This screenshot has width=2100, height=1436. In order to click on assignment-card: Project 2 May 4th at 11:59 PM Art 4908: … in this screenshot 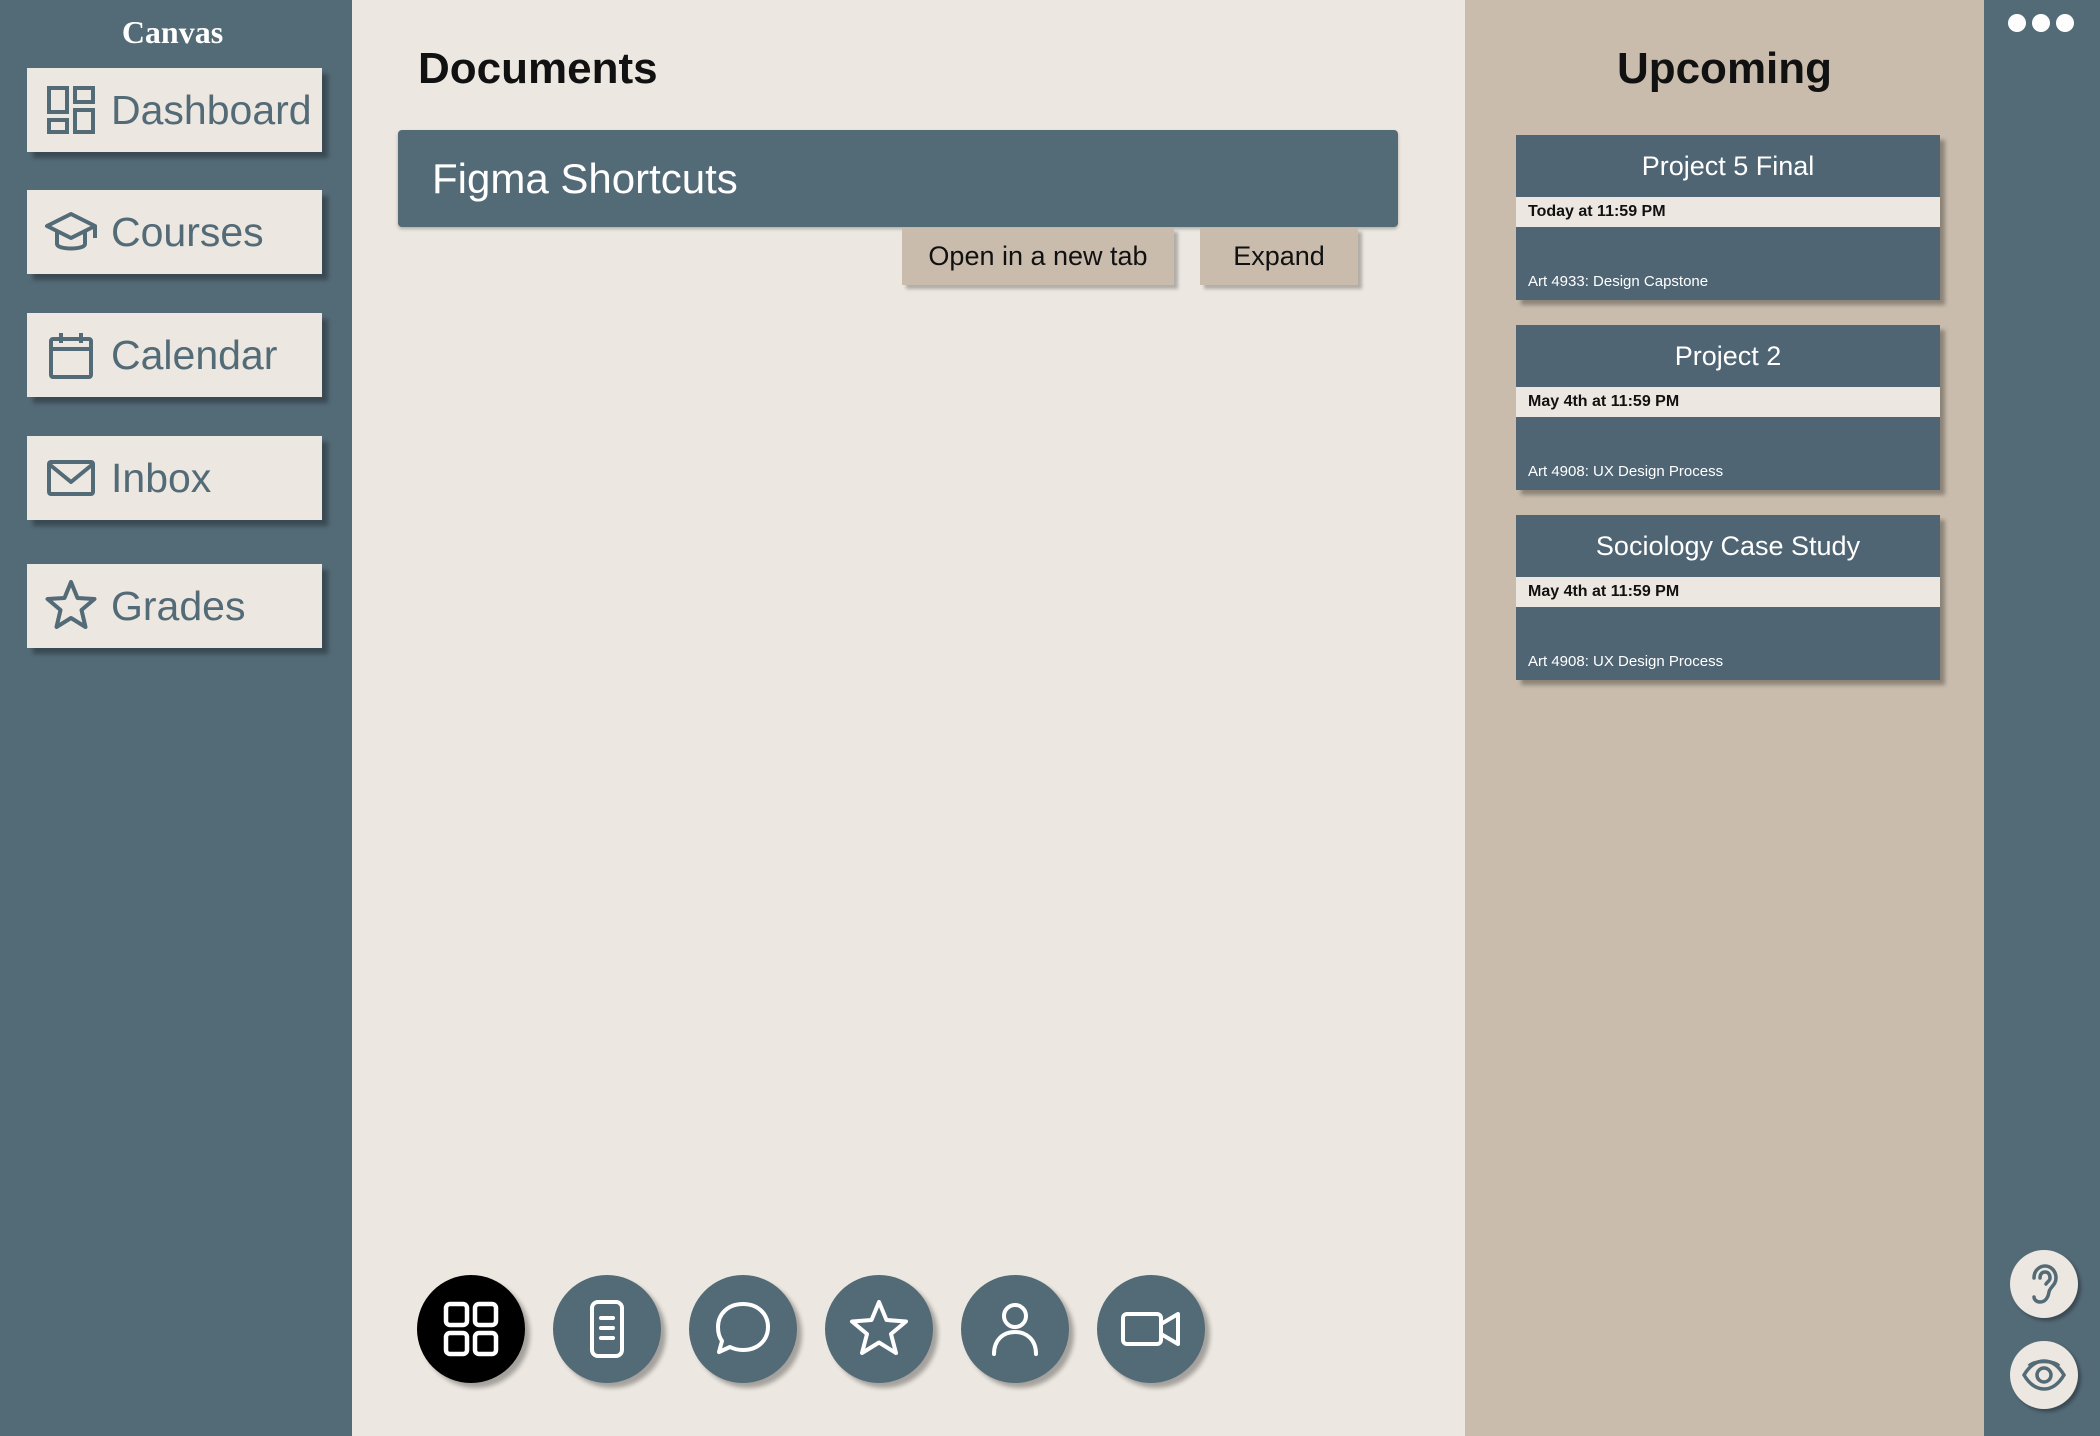, I will do `click(1728, 407)`.